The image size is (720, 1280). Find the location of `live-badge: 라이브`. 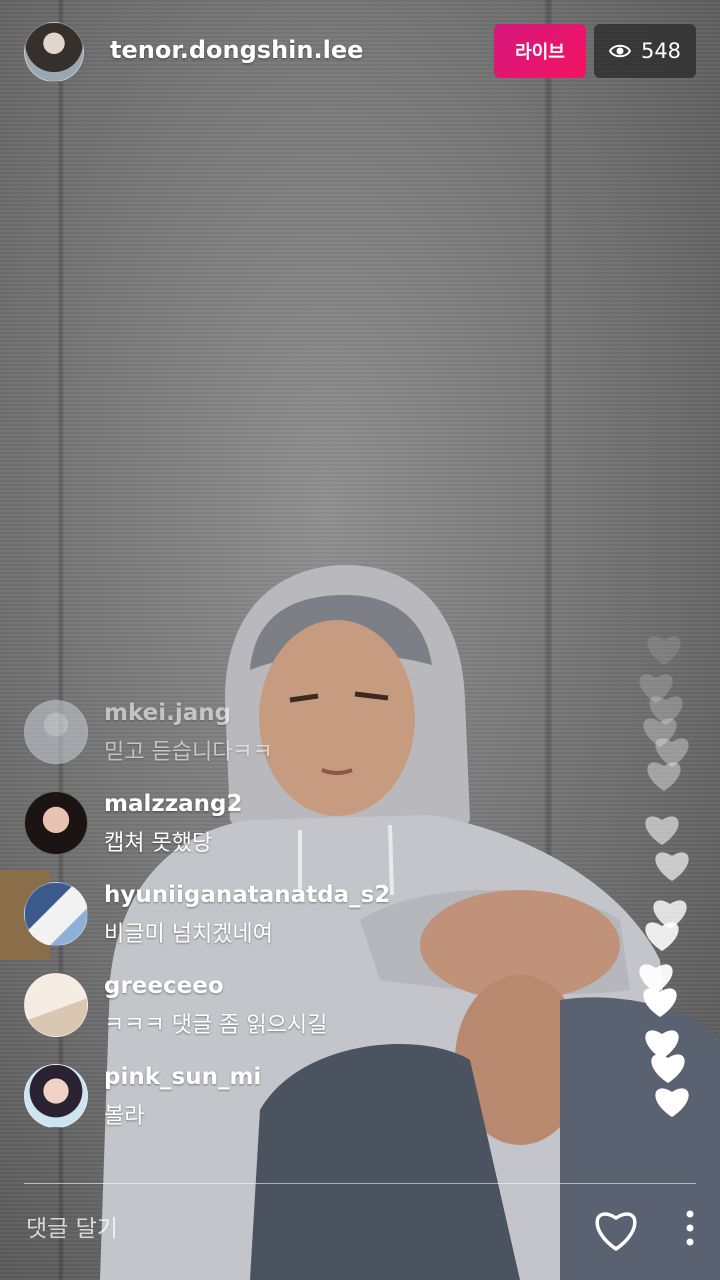

live-badge: 라이브 is located at coordinates (540, 51).